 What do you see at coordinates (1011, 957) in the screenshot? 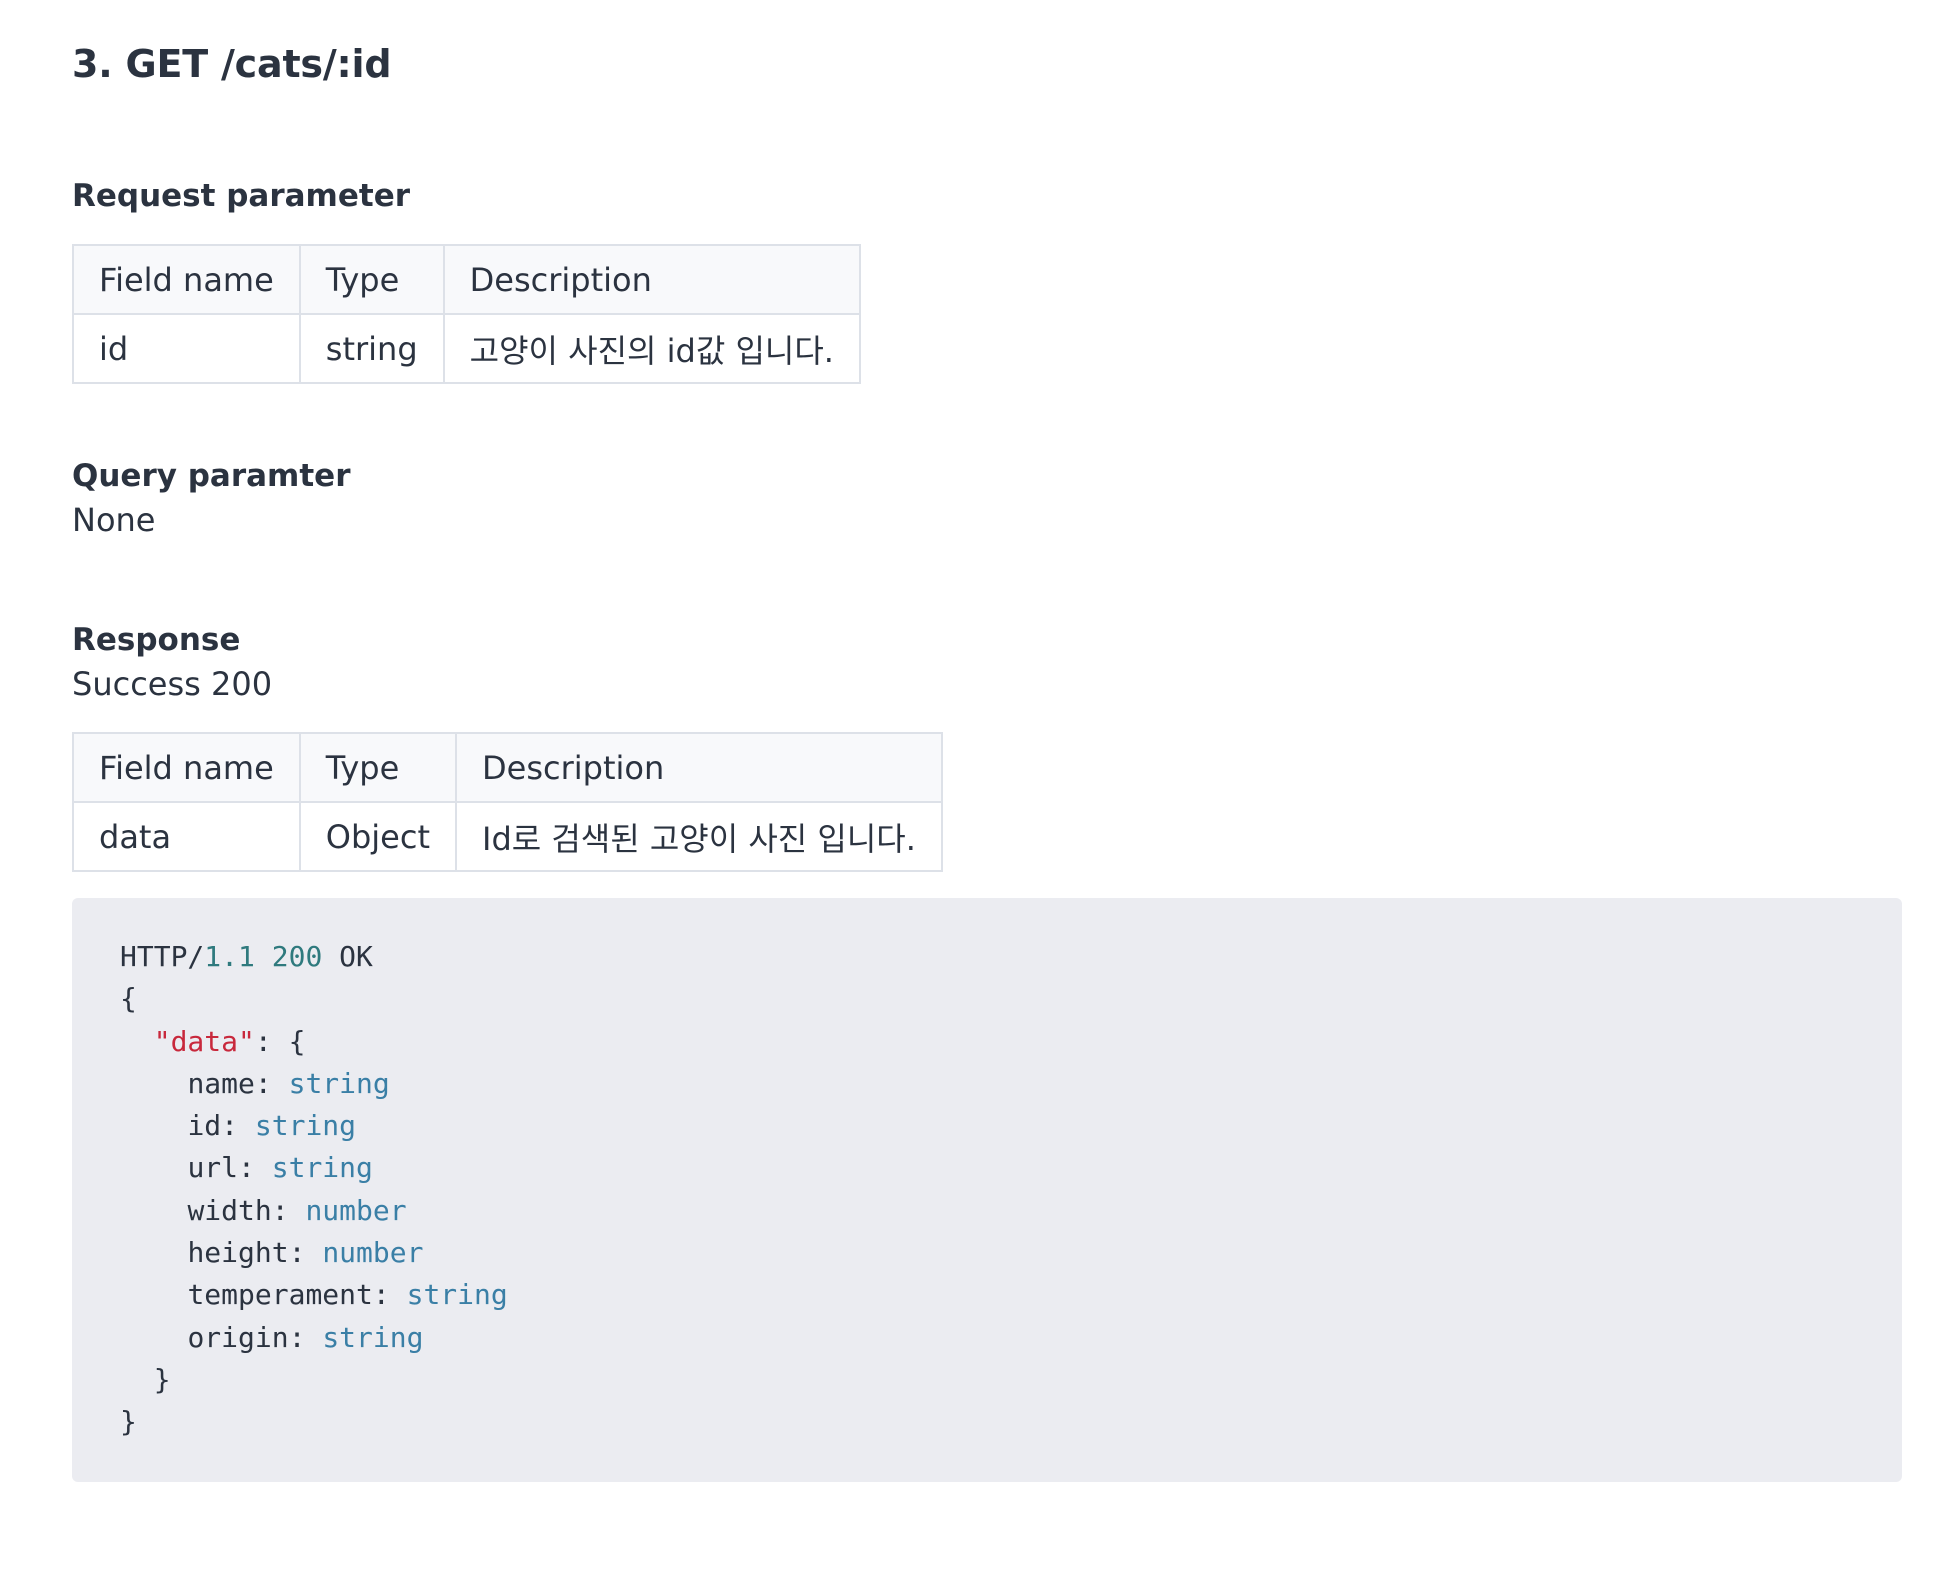
I see `code-status-line: HTTP/1.1 200 OK` at bounding box center [1011, 957].